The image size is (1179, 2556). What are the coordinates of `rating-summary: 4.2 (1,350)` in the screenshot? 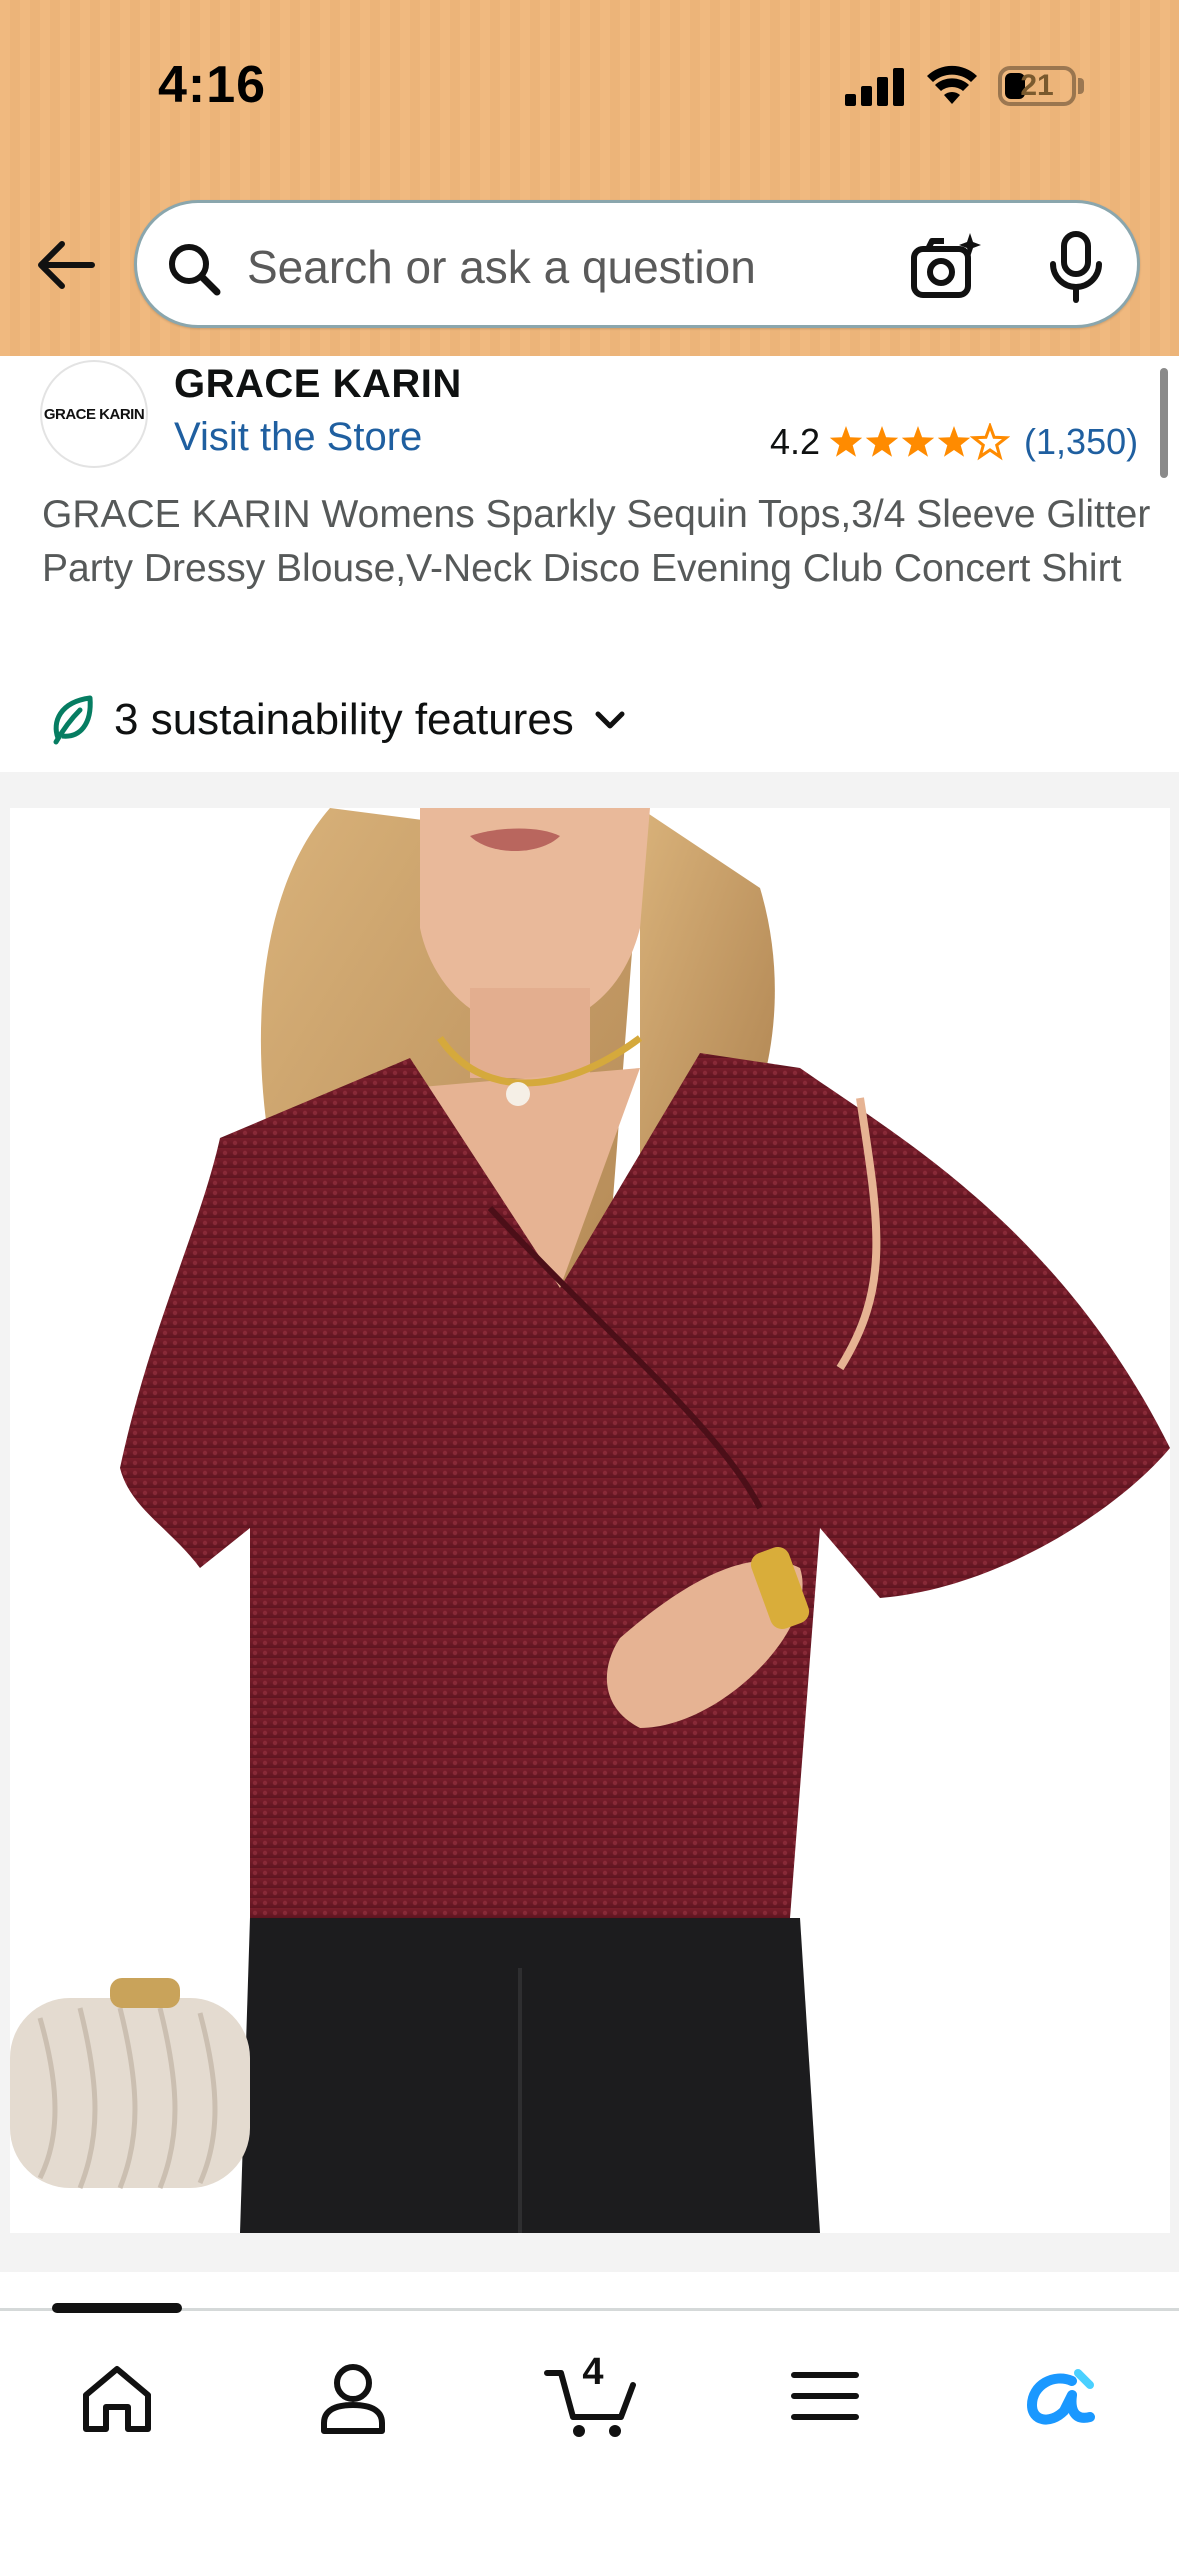 It's located at (954, 442).